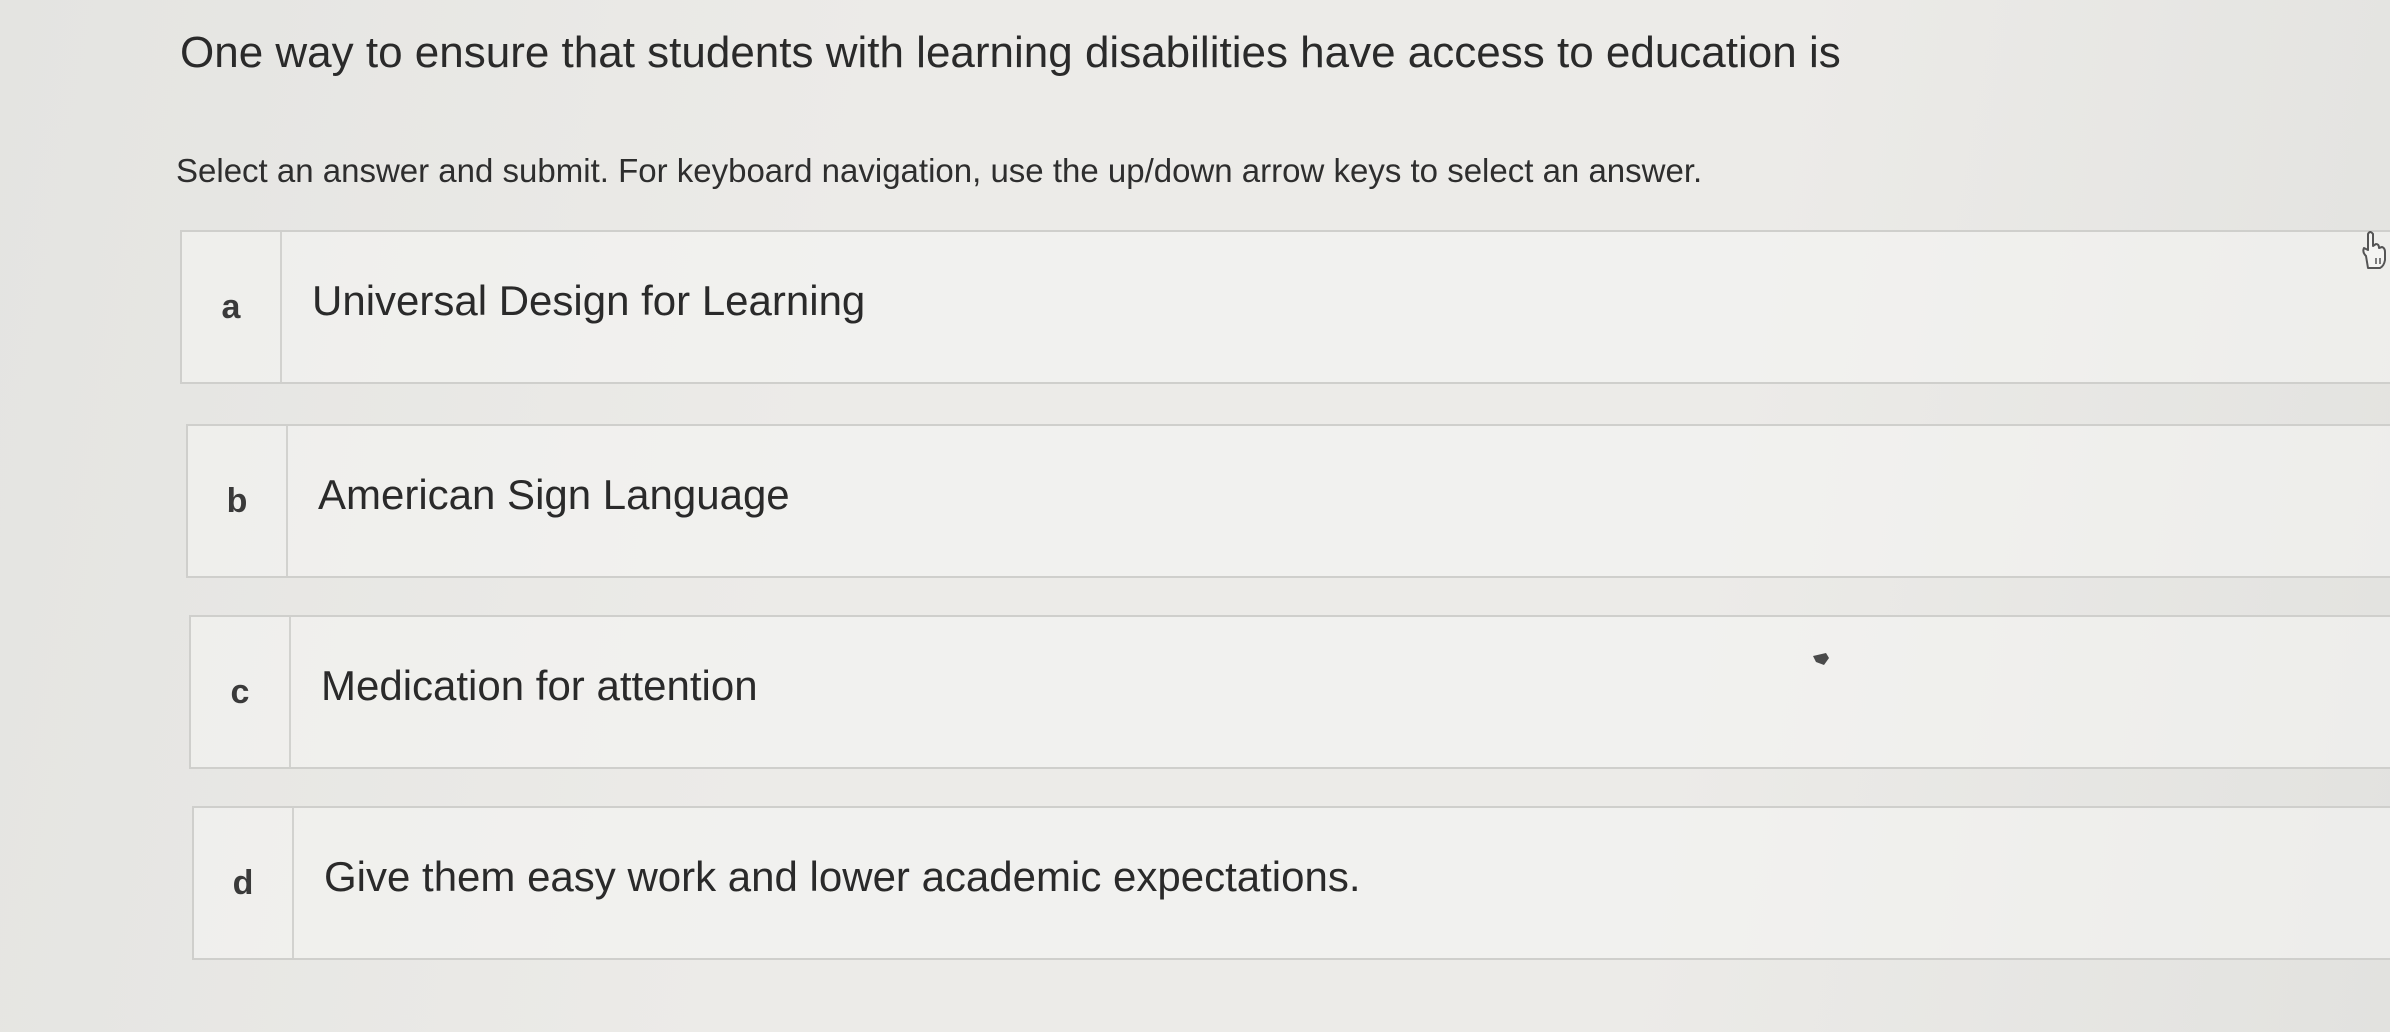 Image resolution: width=2390 pixels, height=1032 pixels. I want to click on option-letter-b: b, so click(238, 501).